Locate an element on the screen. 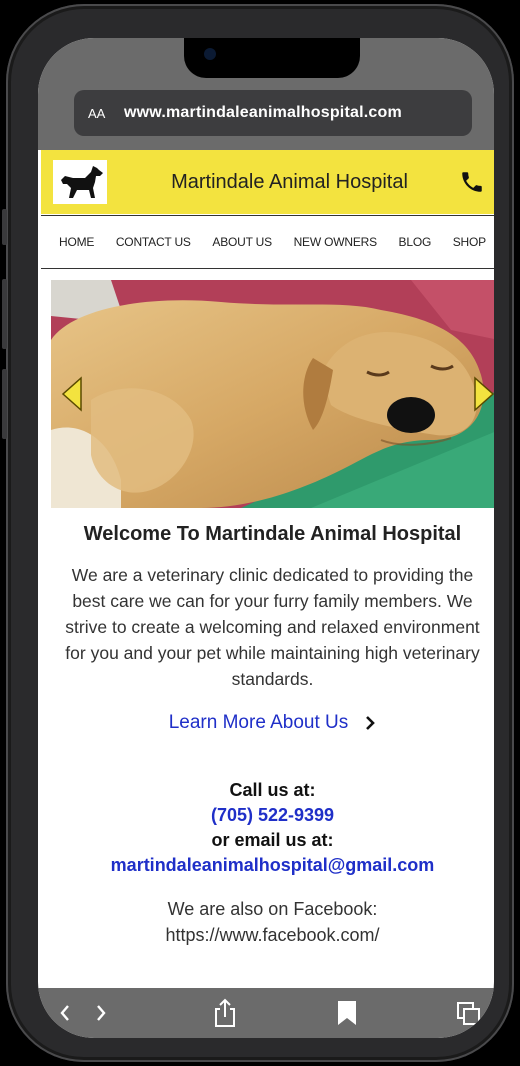 The image size is (520, 1066). browser-toolbar is located at coordinates (266, 1013).